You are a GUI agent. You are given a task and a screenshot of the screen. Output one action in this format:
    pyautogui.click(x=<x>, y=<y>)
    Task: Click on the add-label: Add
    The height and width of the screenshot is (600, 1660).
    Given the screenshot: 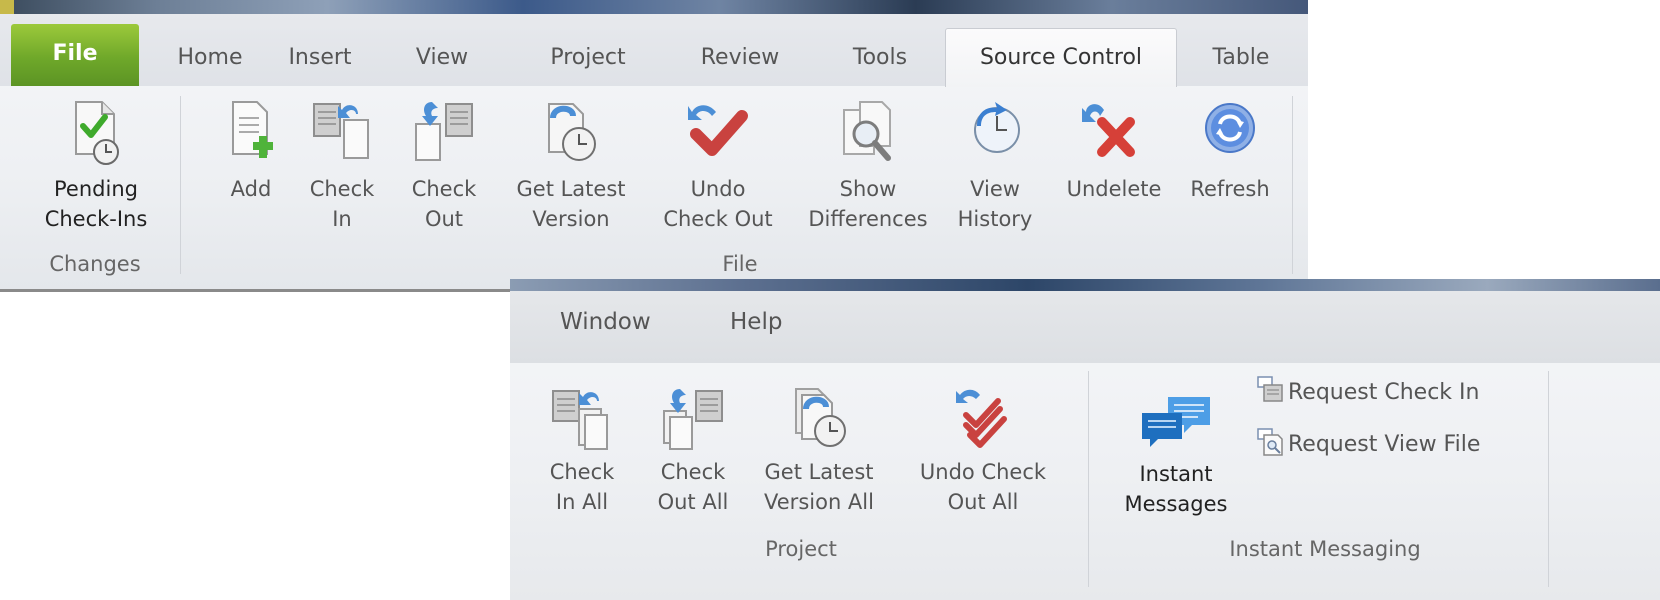 What is the action you would take?
    pyautogui.click(x=251, y=189)
    